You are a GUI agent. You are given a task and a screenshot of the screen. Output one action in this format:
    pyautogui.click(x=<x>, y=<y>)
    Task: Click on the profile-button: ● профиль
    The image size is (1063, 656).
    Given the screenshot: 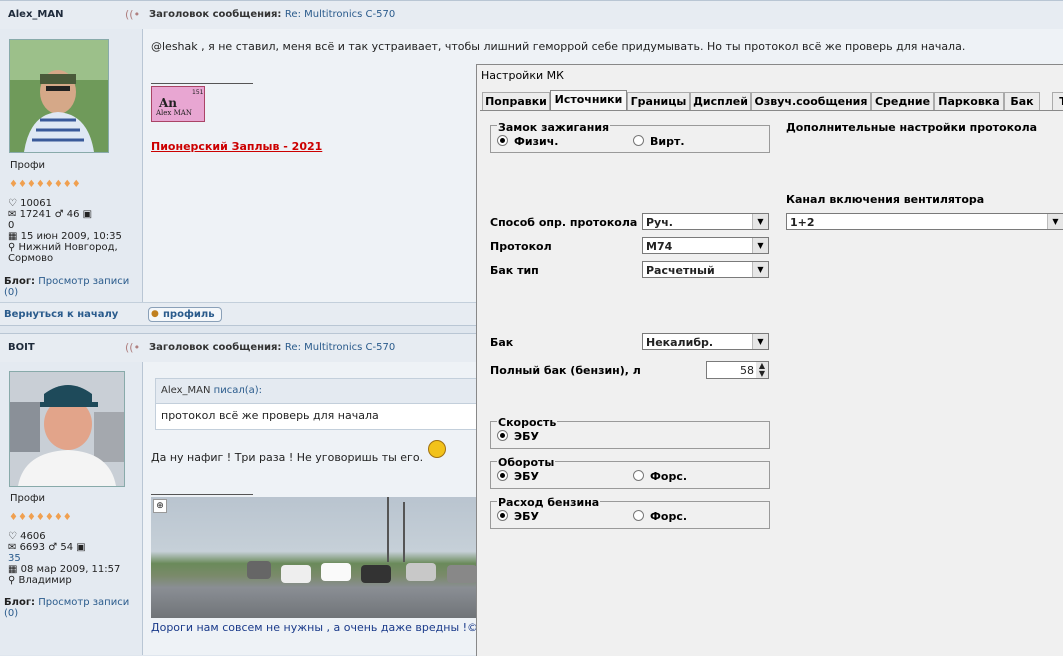 What is the action you would take?
    pyautogui.click(x=185, y=314)
    